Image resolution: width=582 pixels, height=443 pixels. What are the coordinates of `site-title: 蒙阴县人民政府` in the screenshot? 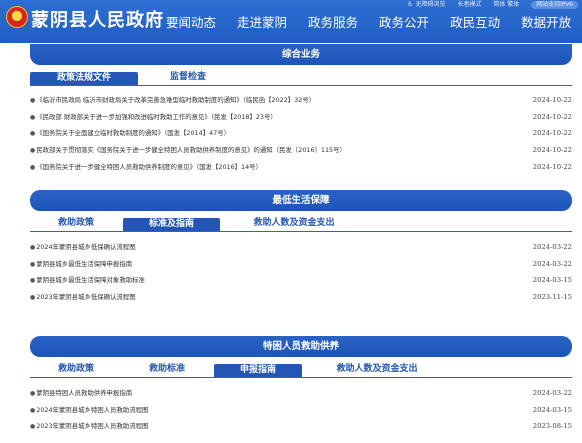 It's located at (97, 19).